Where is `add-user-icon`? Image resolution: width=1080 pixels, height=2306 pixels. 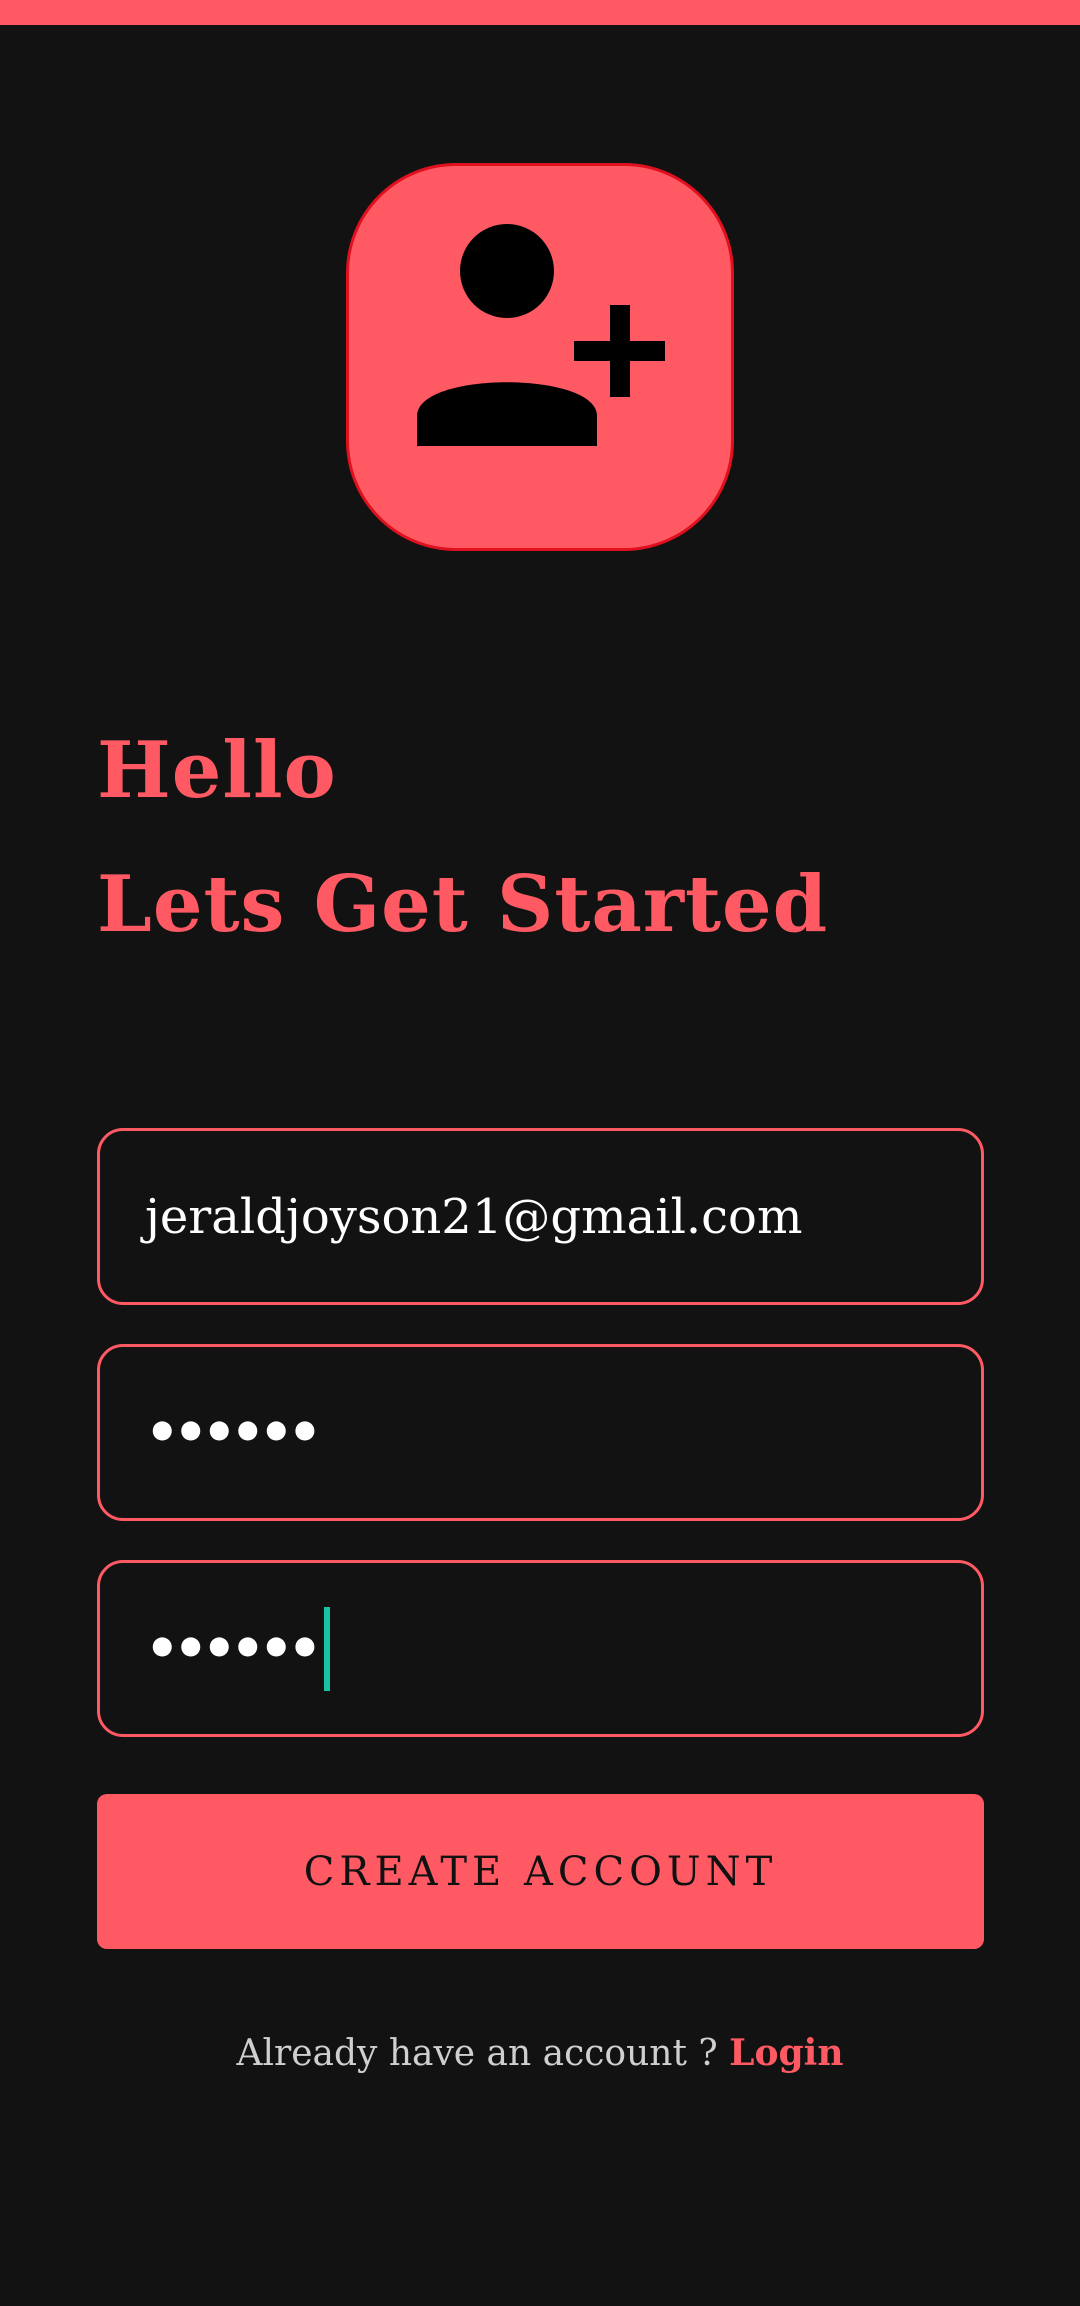
add-user-icon is located at coordinates (541, 335).